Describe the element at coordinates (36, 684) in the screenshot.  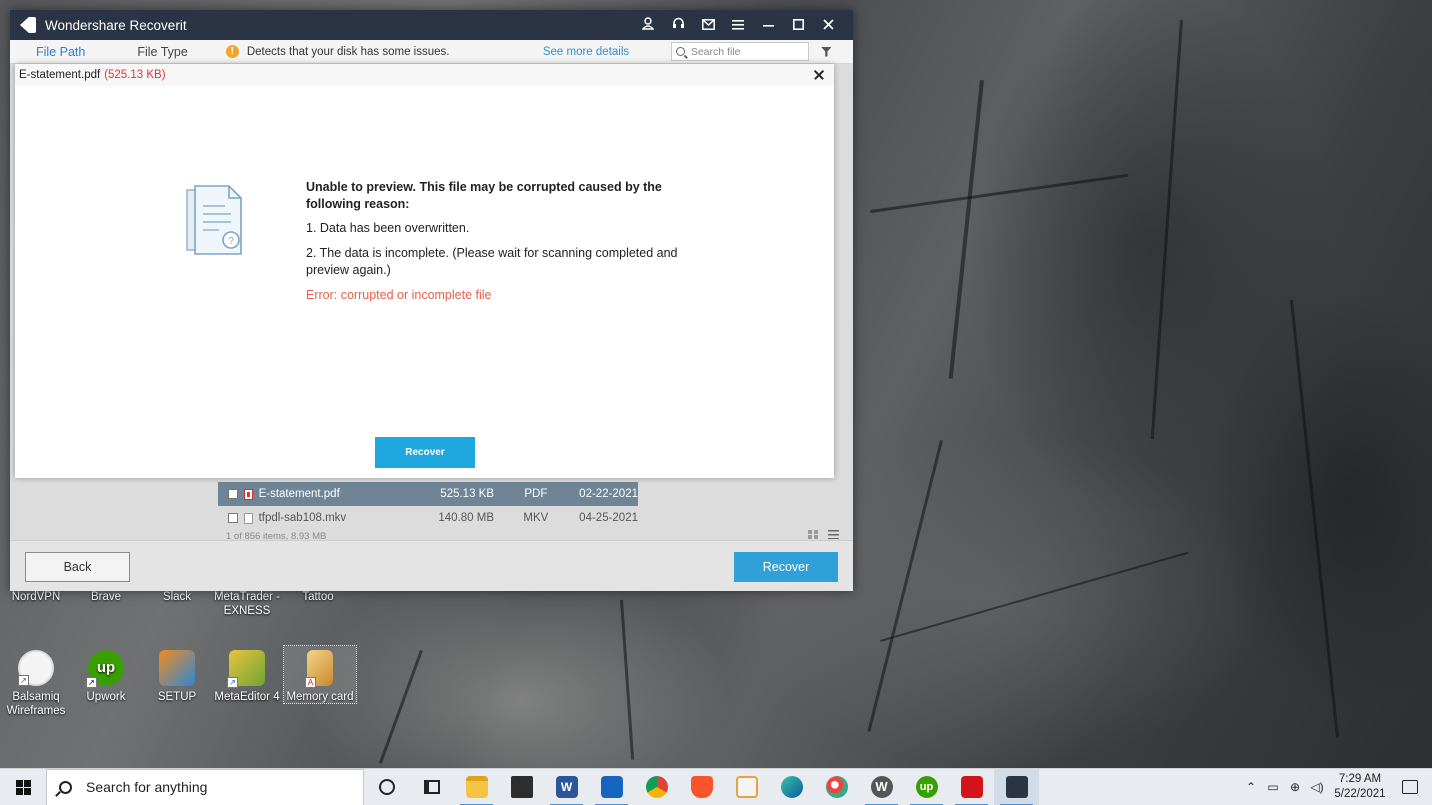
I see `desktop-icon-balsamiq: ↗ Balsamiq Wireframes` at that location.